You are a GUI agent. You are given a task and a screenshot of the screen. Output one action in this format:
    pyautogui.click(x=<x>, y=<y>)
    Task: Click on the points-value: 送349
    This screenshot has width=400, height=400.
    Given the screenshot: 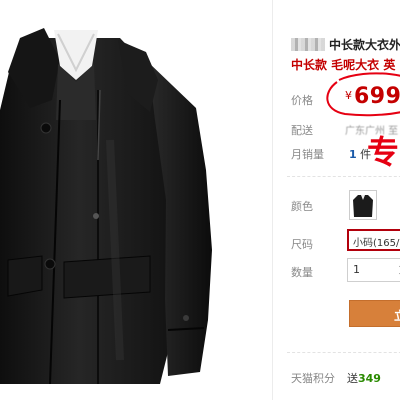 What is the action you would take?
    pyautogui.click(x=364, y=378)
    